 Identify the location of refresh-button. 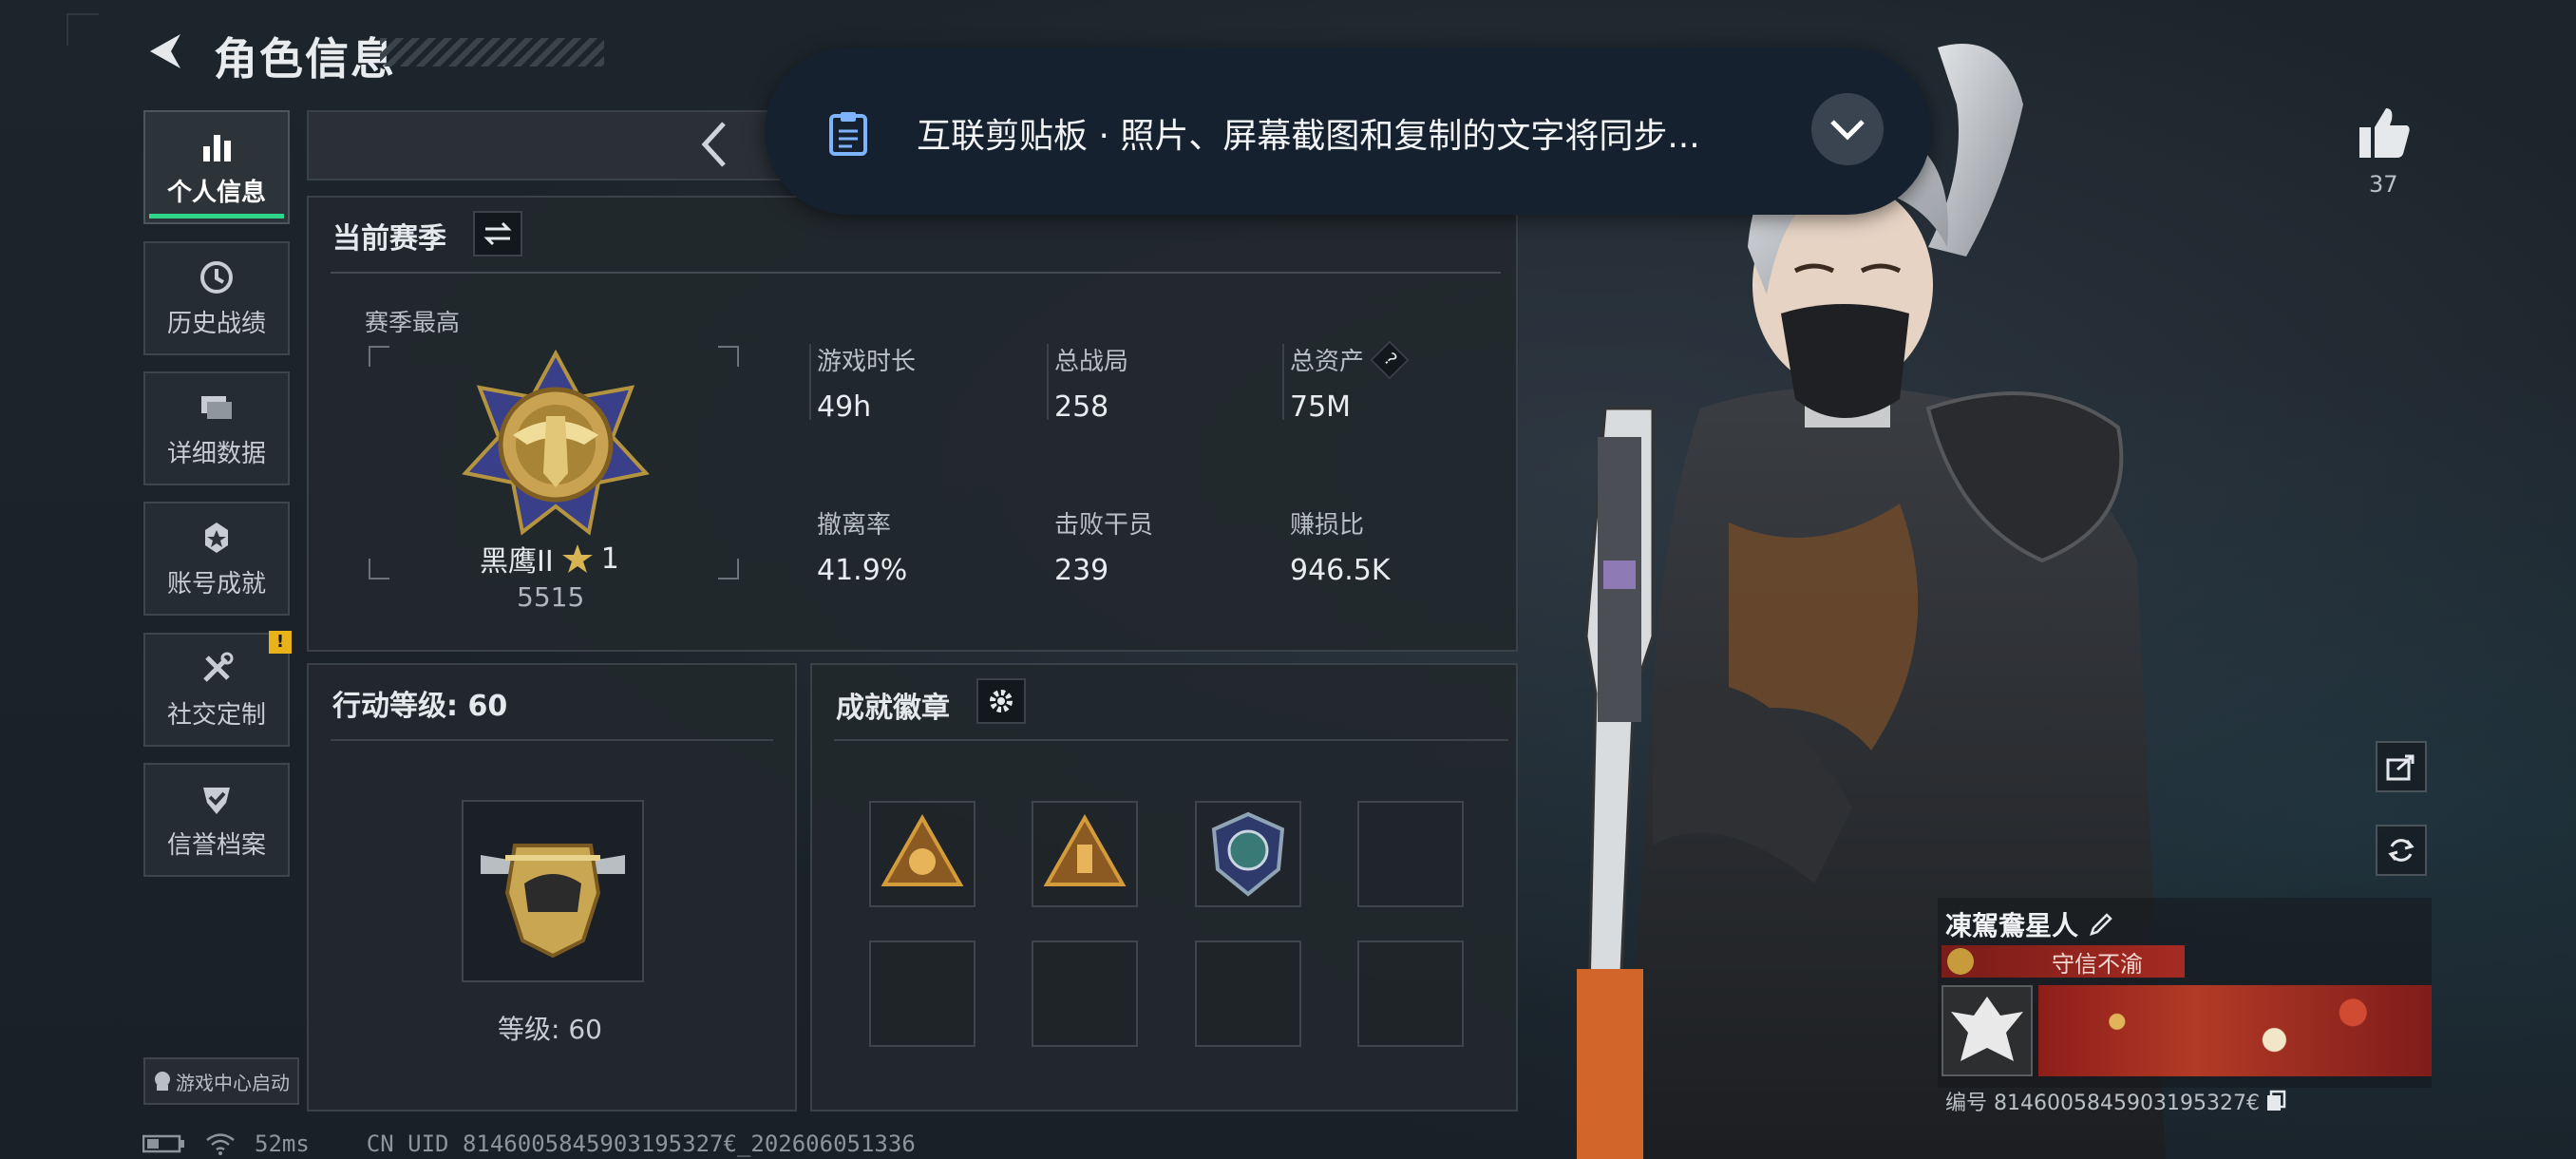
(2401, 850).